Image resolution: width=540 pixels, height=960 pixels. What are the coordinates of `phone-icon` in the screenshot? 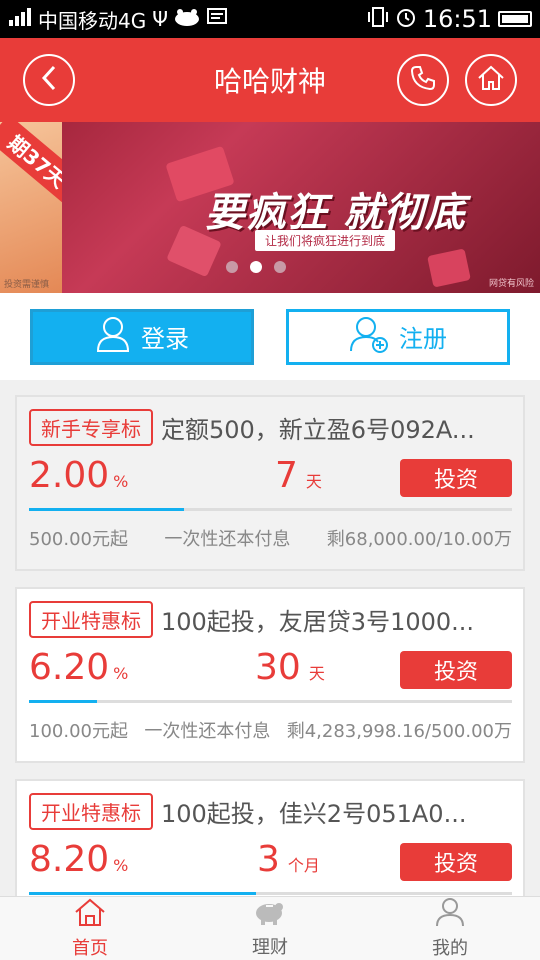 It's located at (423, 80).